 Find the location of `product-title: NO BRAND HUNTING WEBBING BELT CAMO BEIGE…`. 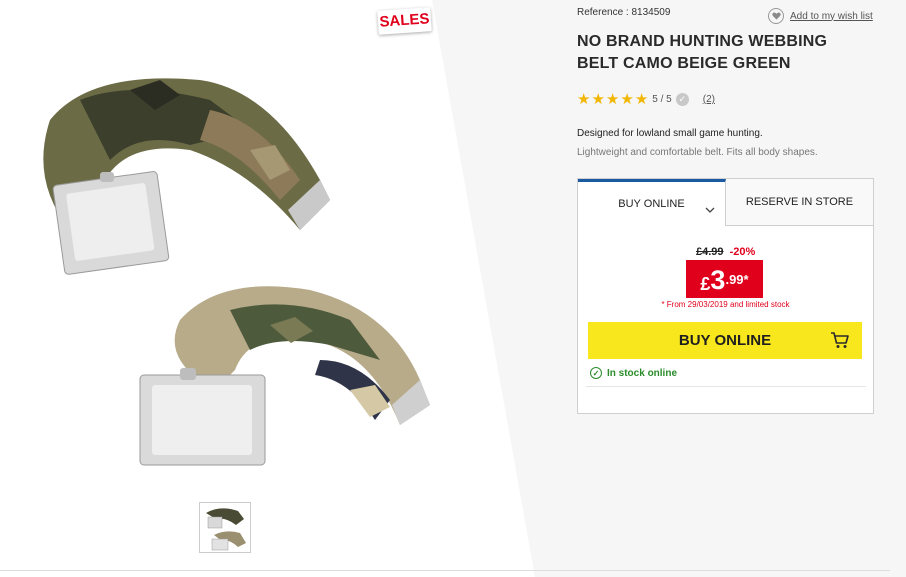

product-title: NO BRAND HUNTING WEBBING BELT CAMO BEIGE… is located at coordinates (702, 52).